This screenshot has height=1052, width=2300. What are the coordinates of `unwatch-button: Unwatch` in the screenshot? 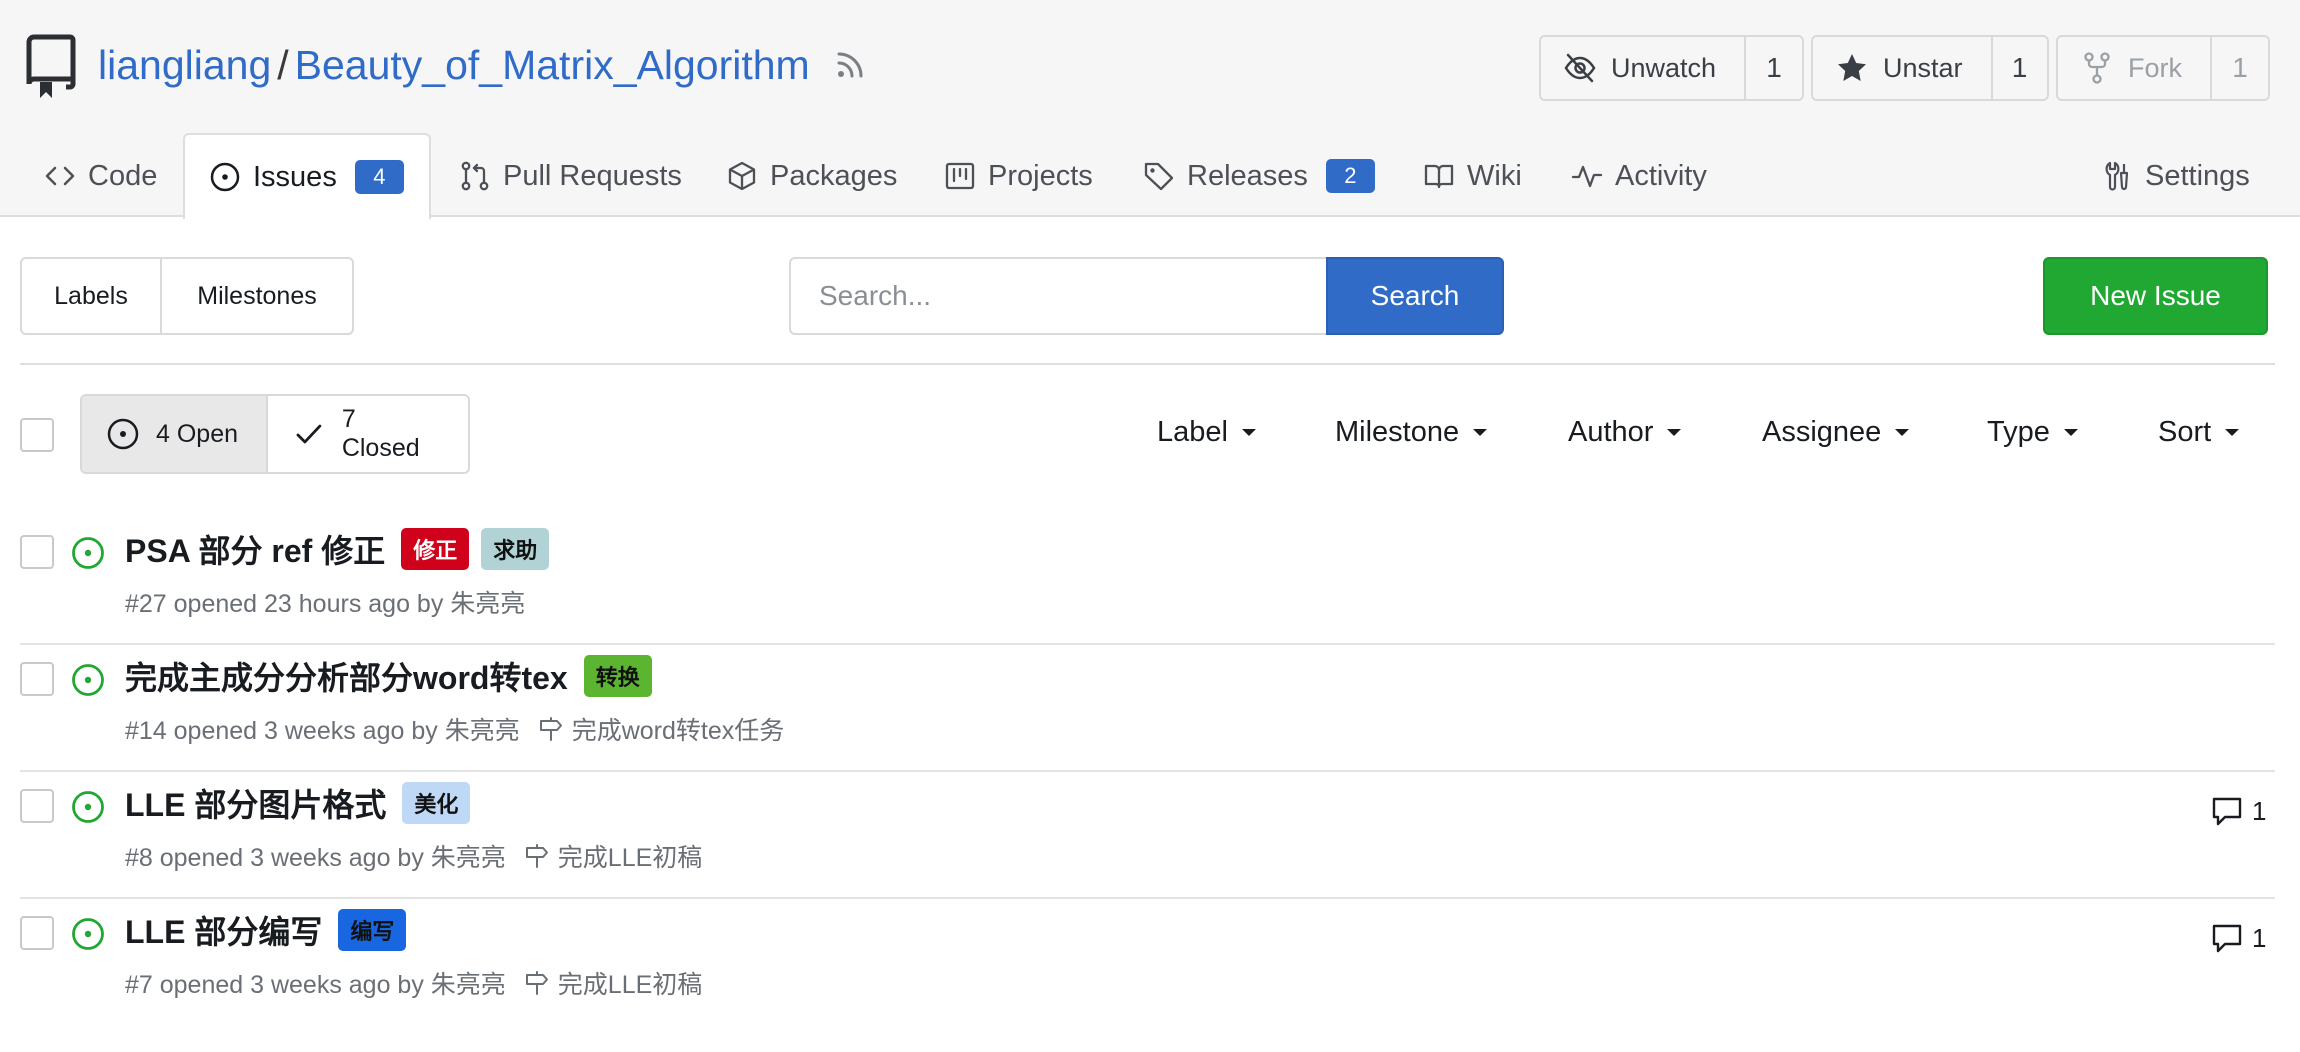 It's located at (1642, 68).